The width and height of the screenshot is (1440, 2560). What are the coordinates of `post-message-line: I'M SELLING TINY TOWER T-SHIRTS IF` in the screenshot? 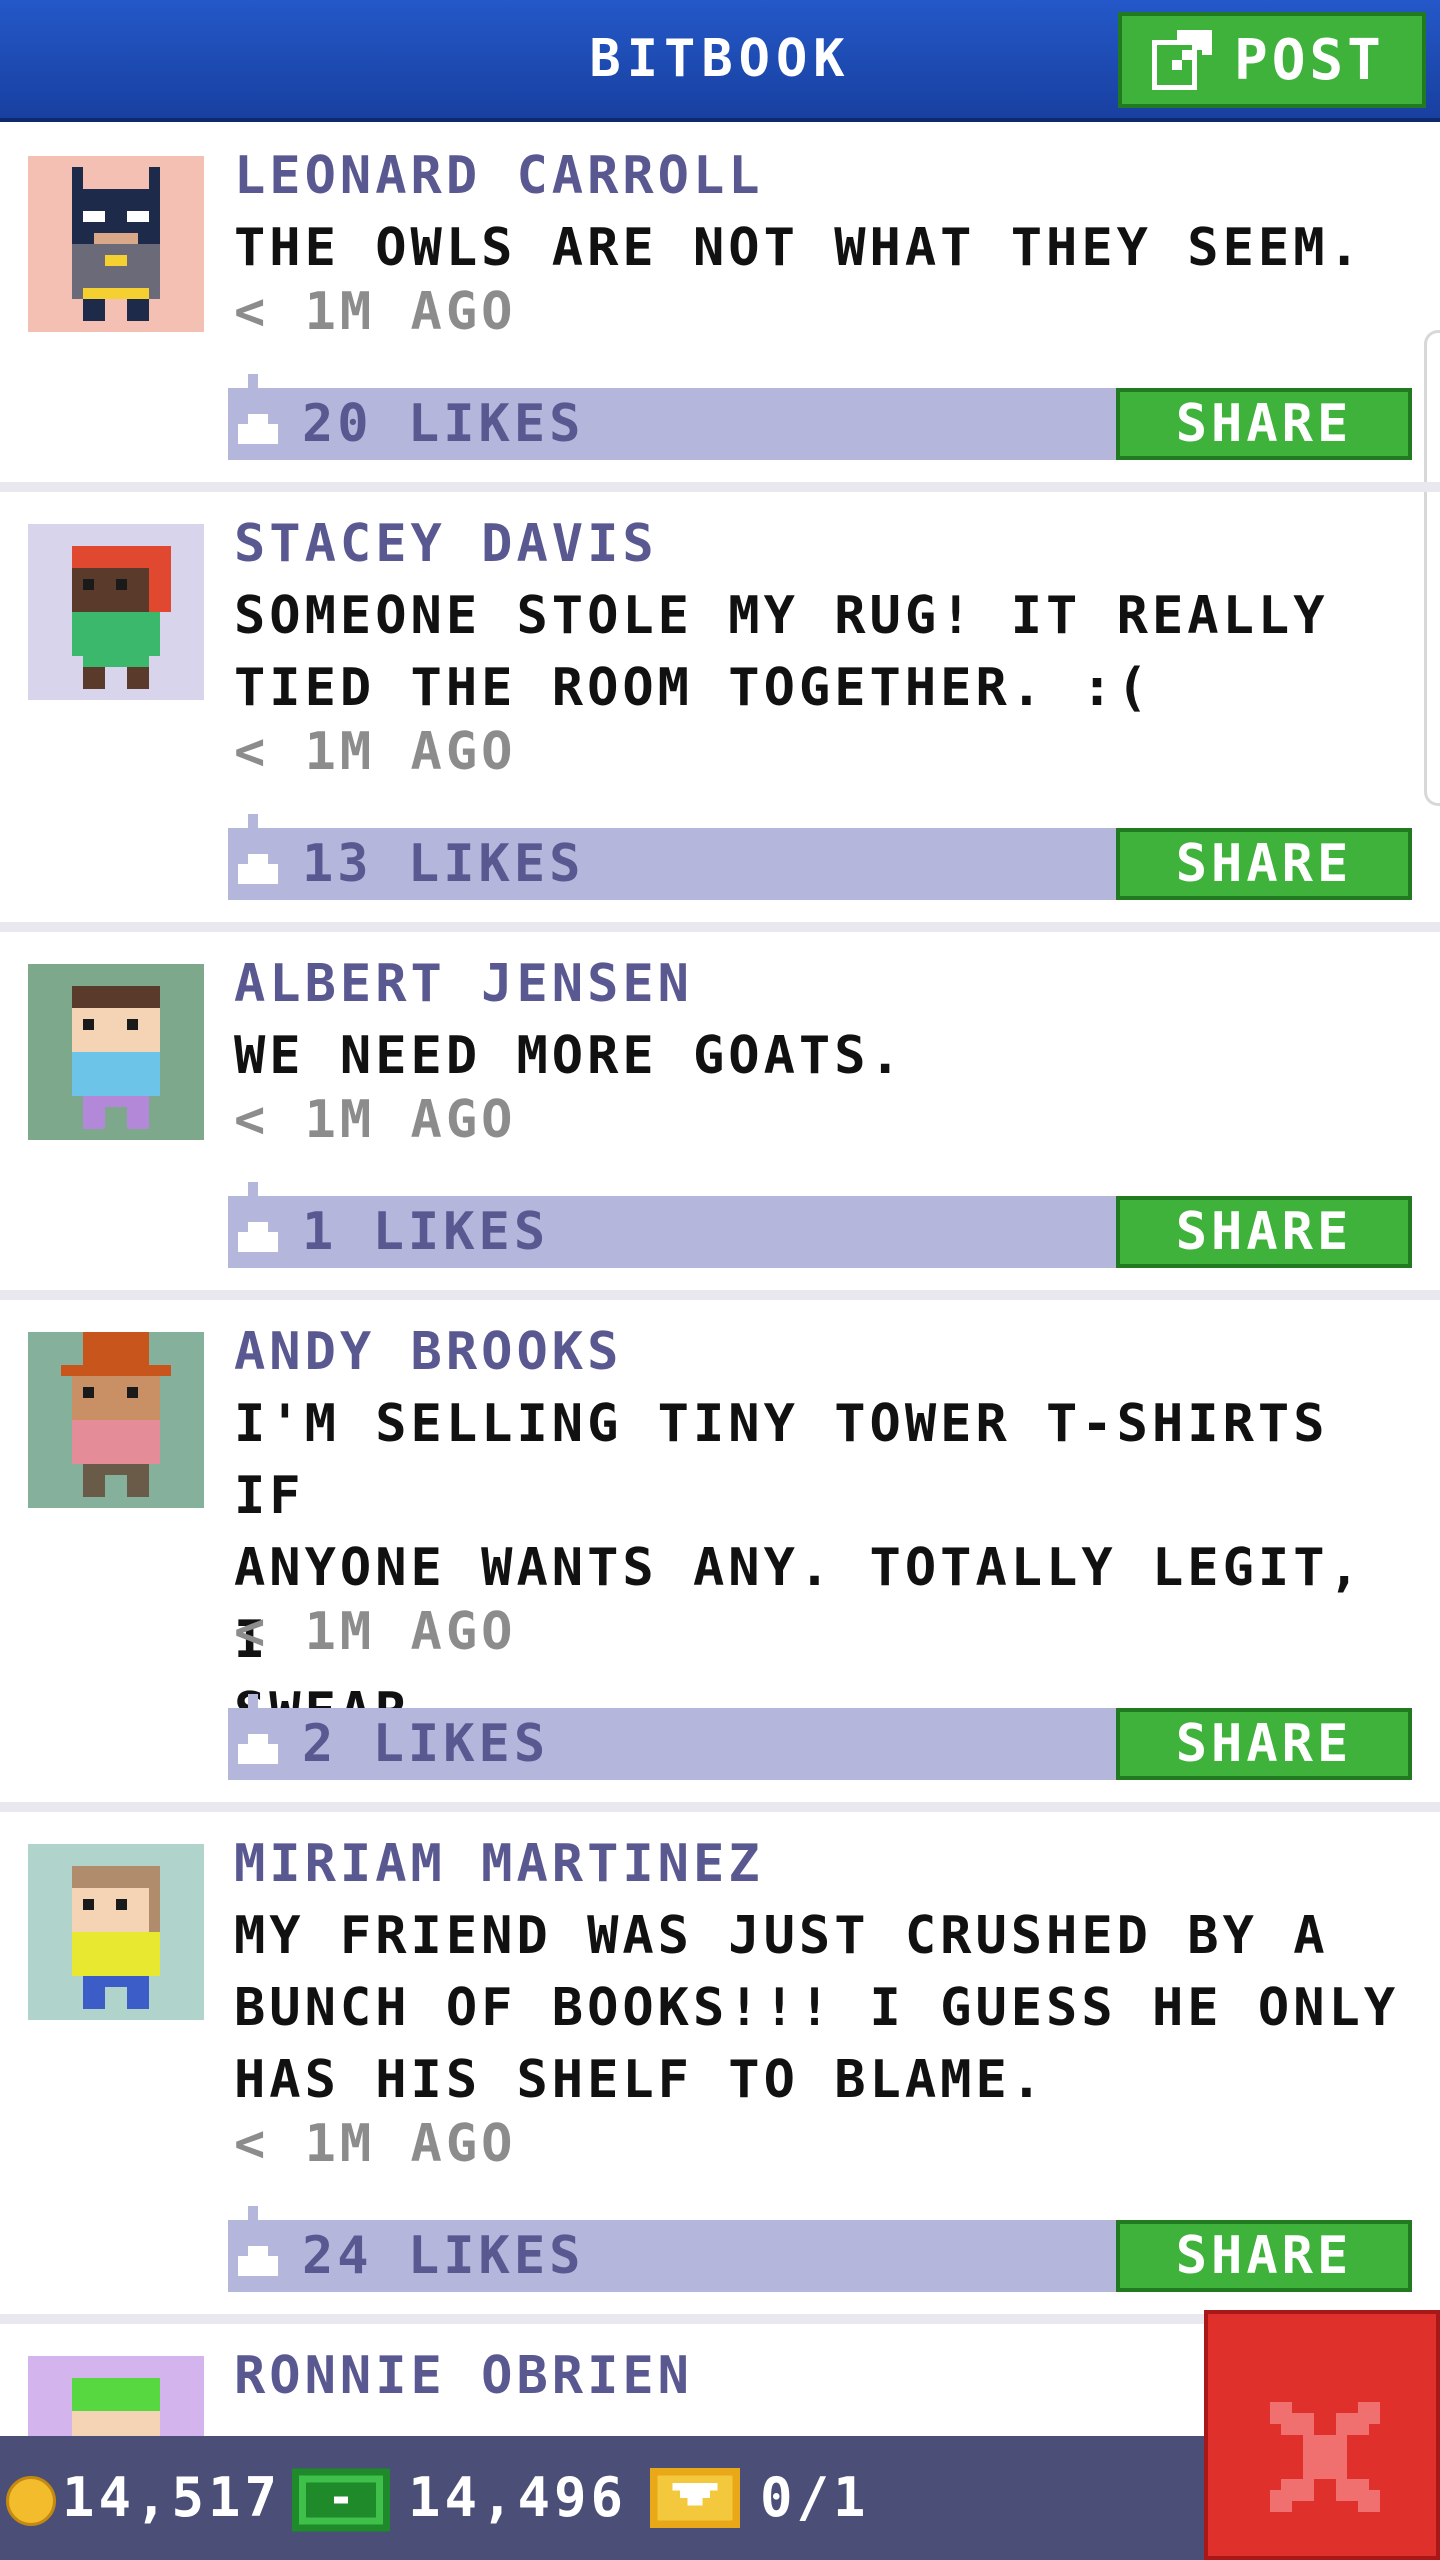 It's located at (781, 1460).